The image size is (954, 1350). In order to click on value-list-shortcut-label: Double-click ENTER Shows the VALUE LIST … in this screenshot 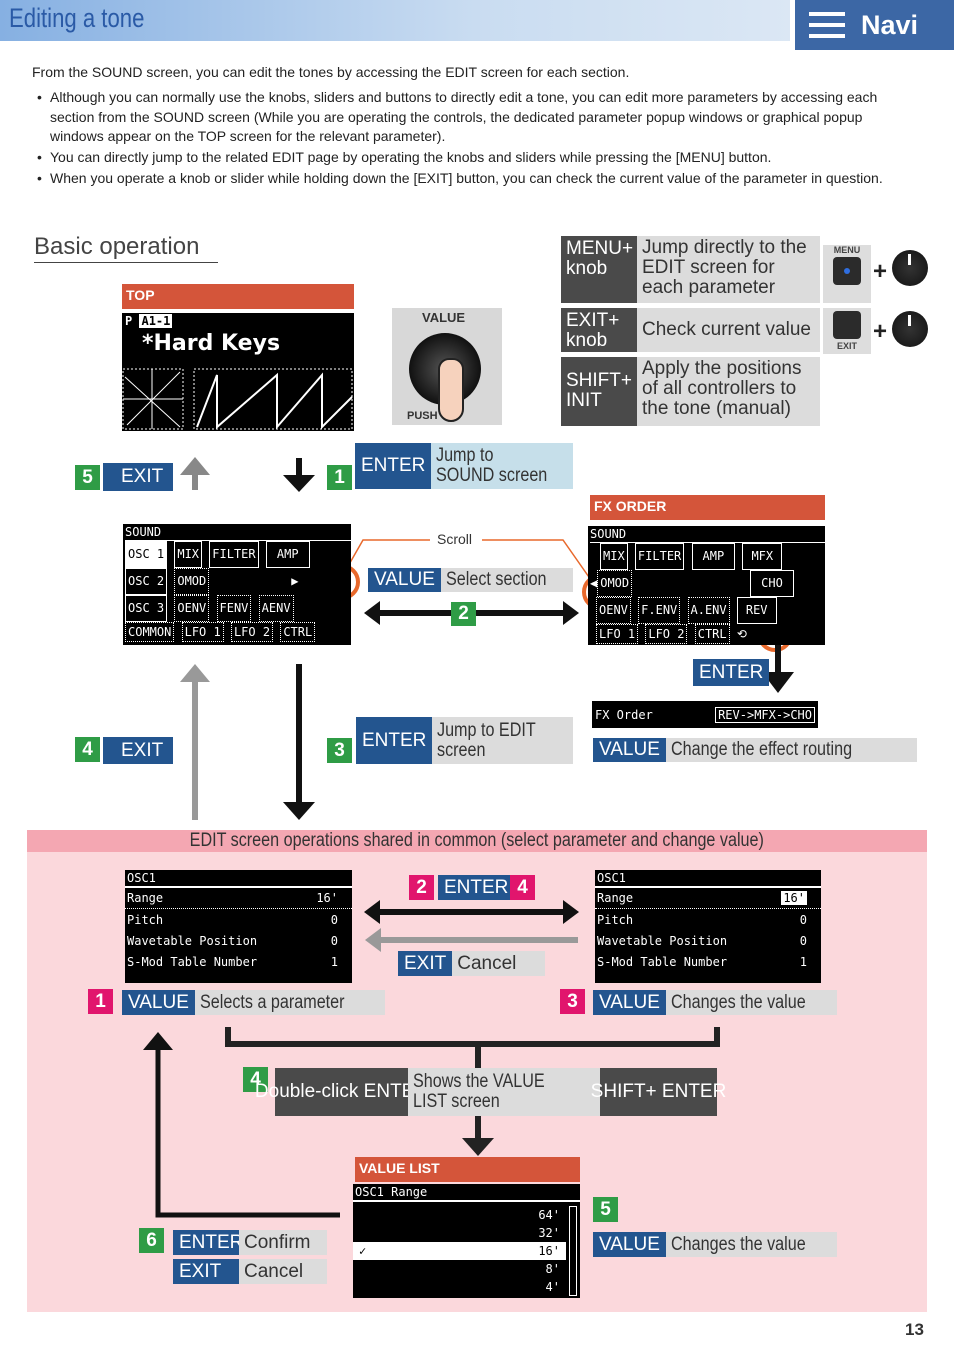, I will do `click(490, 1092)`.